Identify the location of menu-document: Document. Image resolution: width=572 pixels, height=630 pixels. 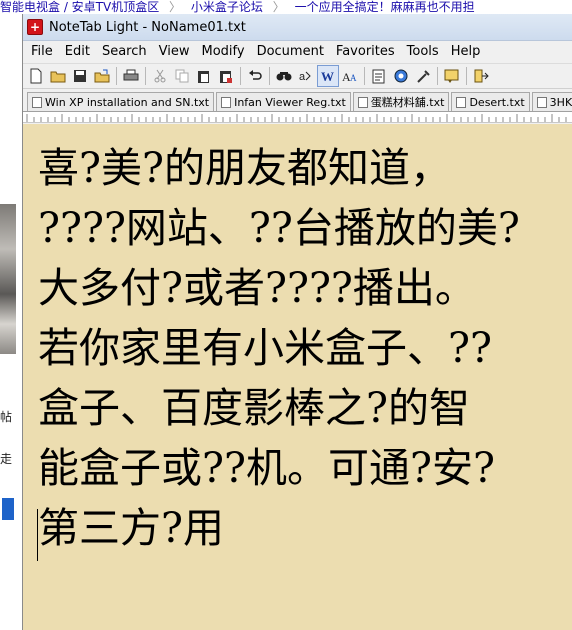
(290, 52).